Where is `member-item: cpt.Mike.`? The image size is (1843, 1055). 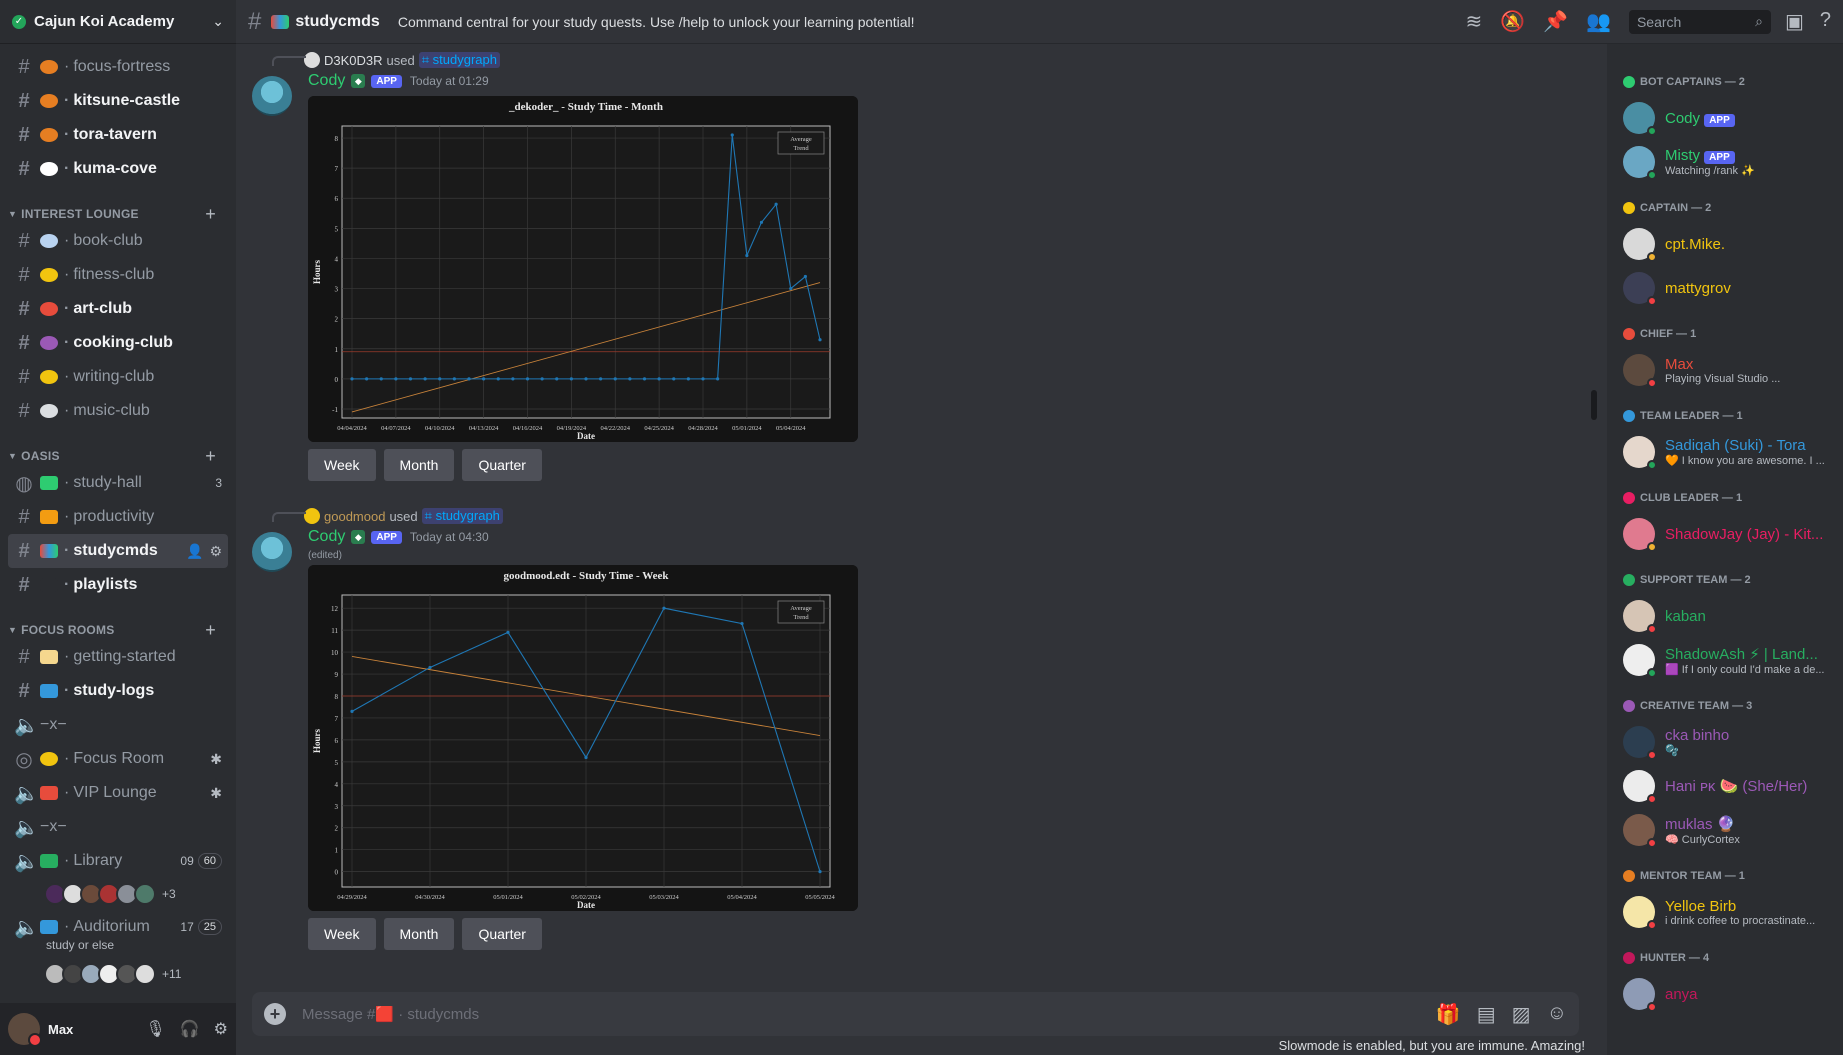
member-item: cpt.Mike. is located at coordinates (1729, 244).